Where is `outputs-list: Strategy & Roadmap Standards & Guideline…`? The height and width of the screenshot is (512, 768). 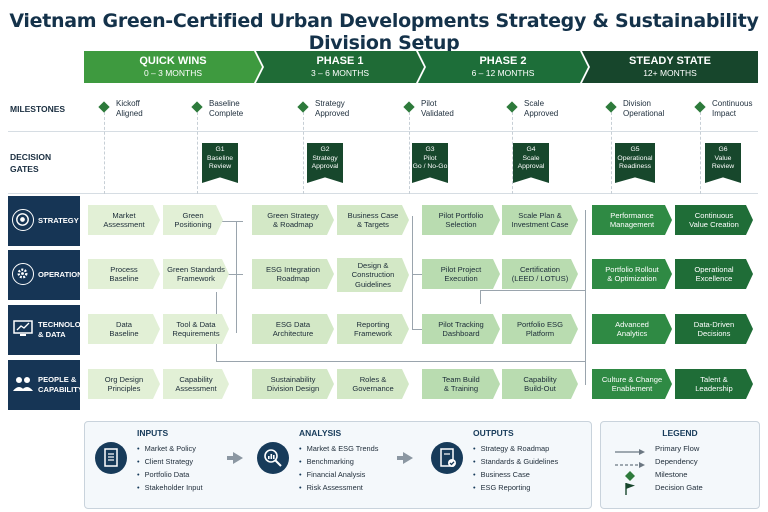 outputs-list: Strategy & Roadmap Standards & Guideline… is located at coordinates (516, 468).